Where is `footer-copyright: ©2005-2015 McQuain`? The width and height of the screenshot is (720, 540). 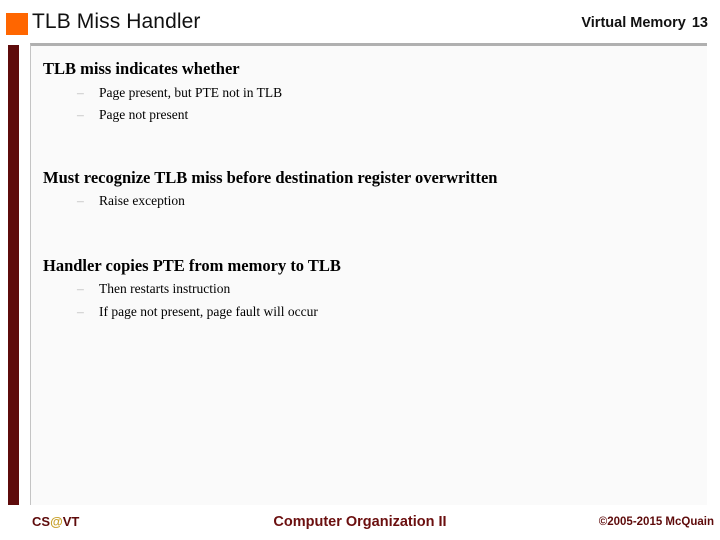 footer-copyright: ©2005-2015 McQuain is located at coordinates (656, 522).